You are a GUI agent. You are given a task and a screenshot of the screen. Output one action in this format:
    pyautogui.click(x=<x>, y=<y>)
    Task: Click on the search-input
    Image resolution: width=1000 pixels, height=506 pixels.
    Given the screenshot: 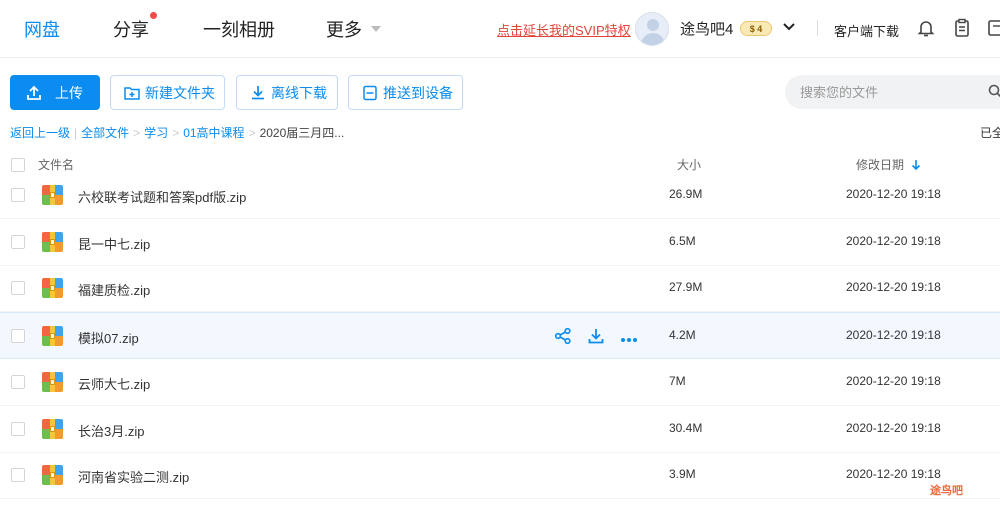 What is the action you would take?
    pyautogui.click(x=892, y=92)
    